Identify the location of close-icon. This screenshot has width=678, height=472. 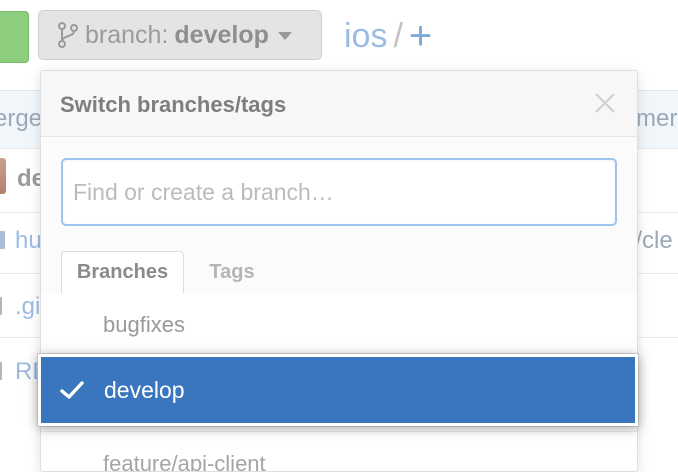
(605, 103).